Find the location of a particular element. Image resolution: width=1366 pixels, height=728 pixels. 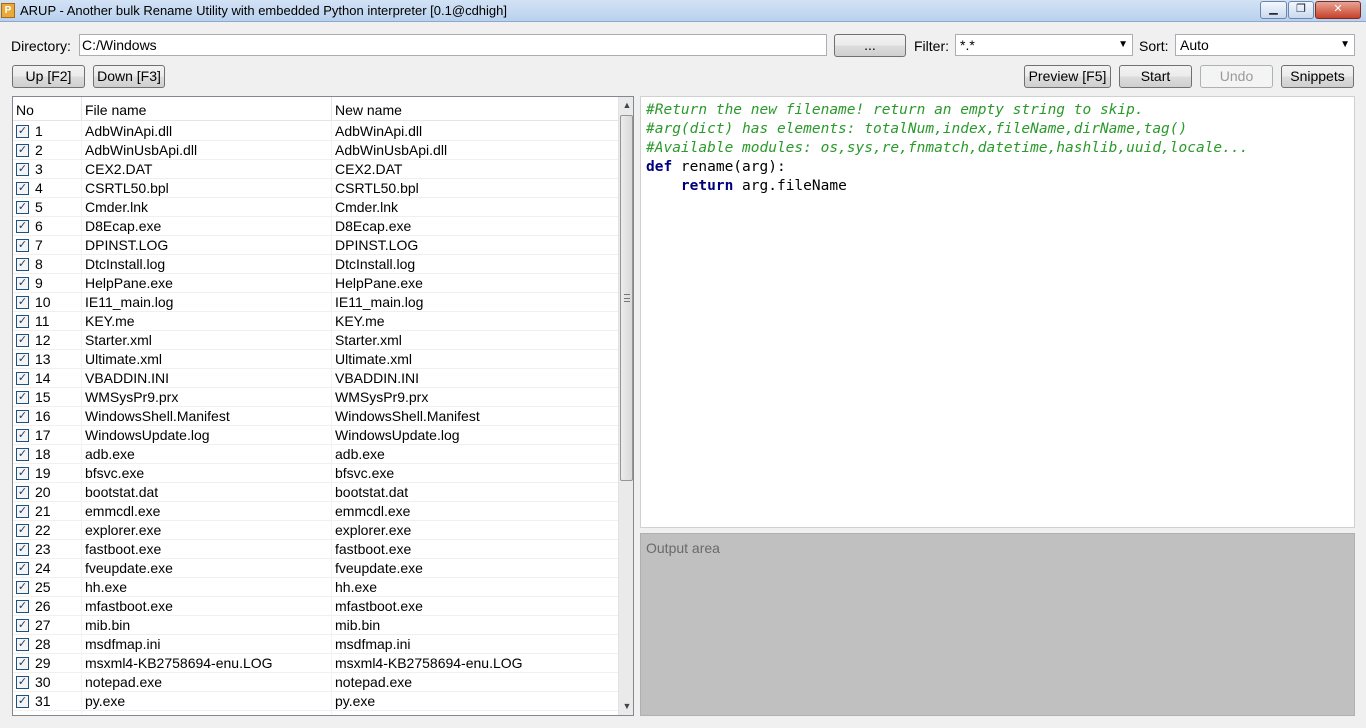

table-row: ✓ 27 mib.bin mib.bin is located at coordinates (315, 625).